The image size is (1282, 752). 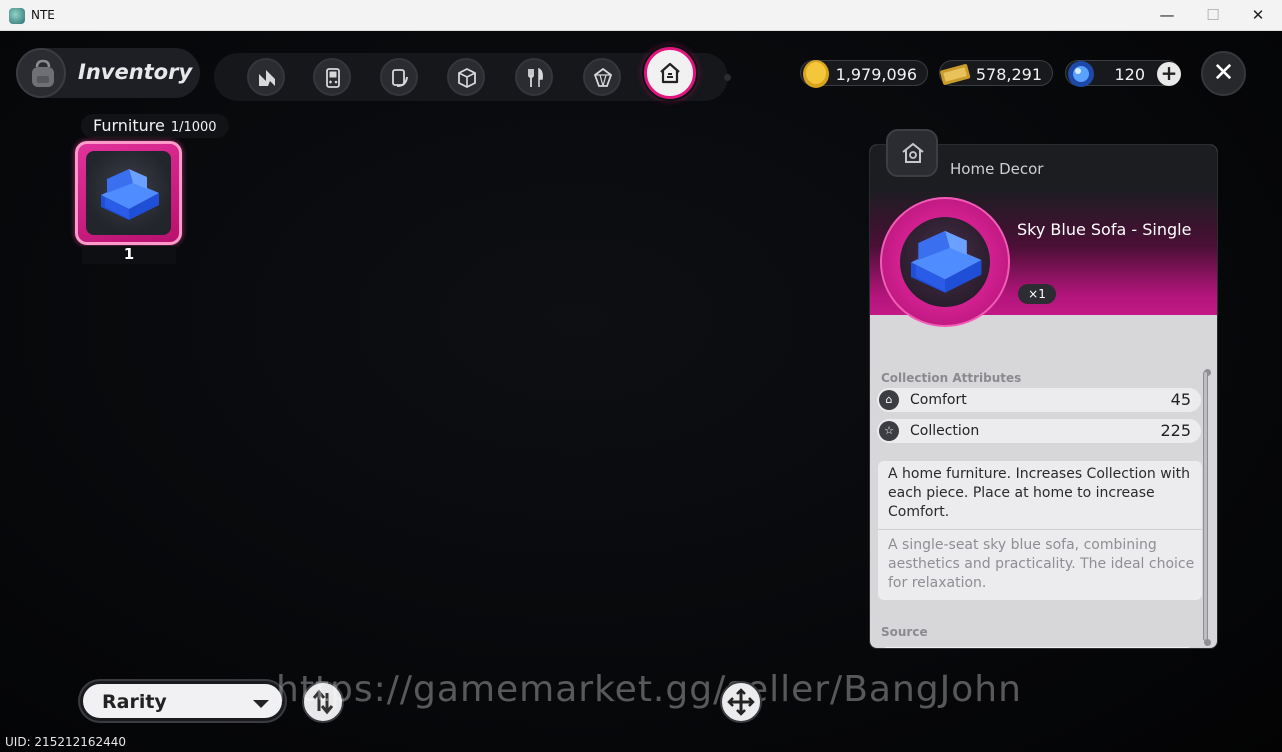 I want to click on item-icon-frame, so click(x=128, y=193).